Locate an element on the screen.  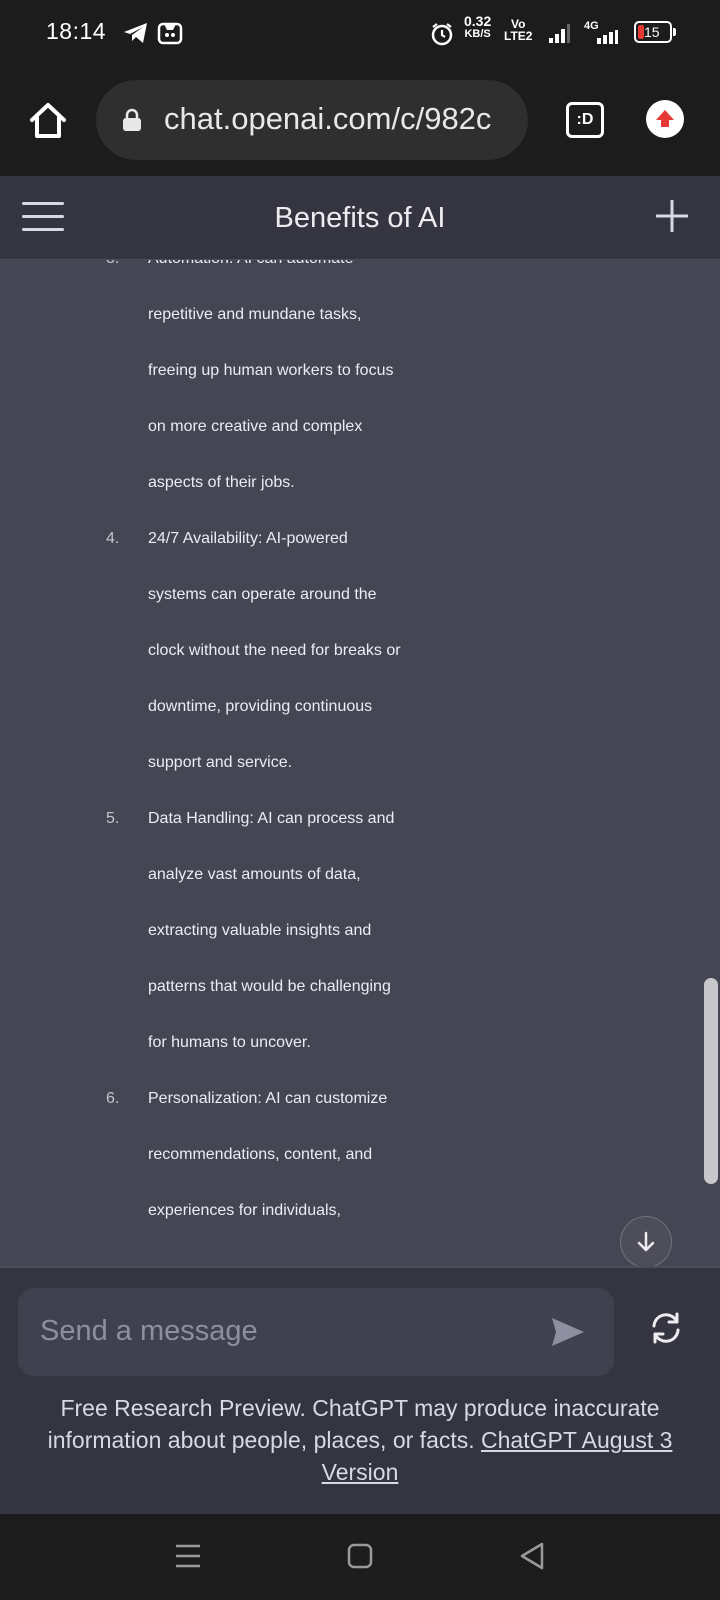
back-icon is located at coordinates (532, 1556).